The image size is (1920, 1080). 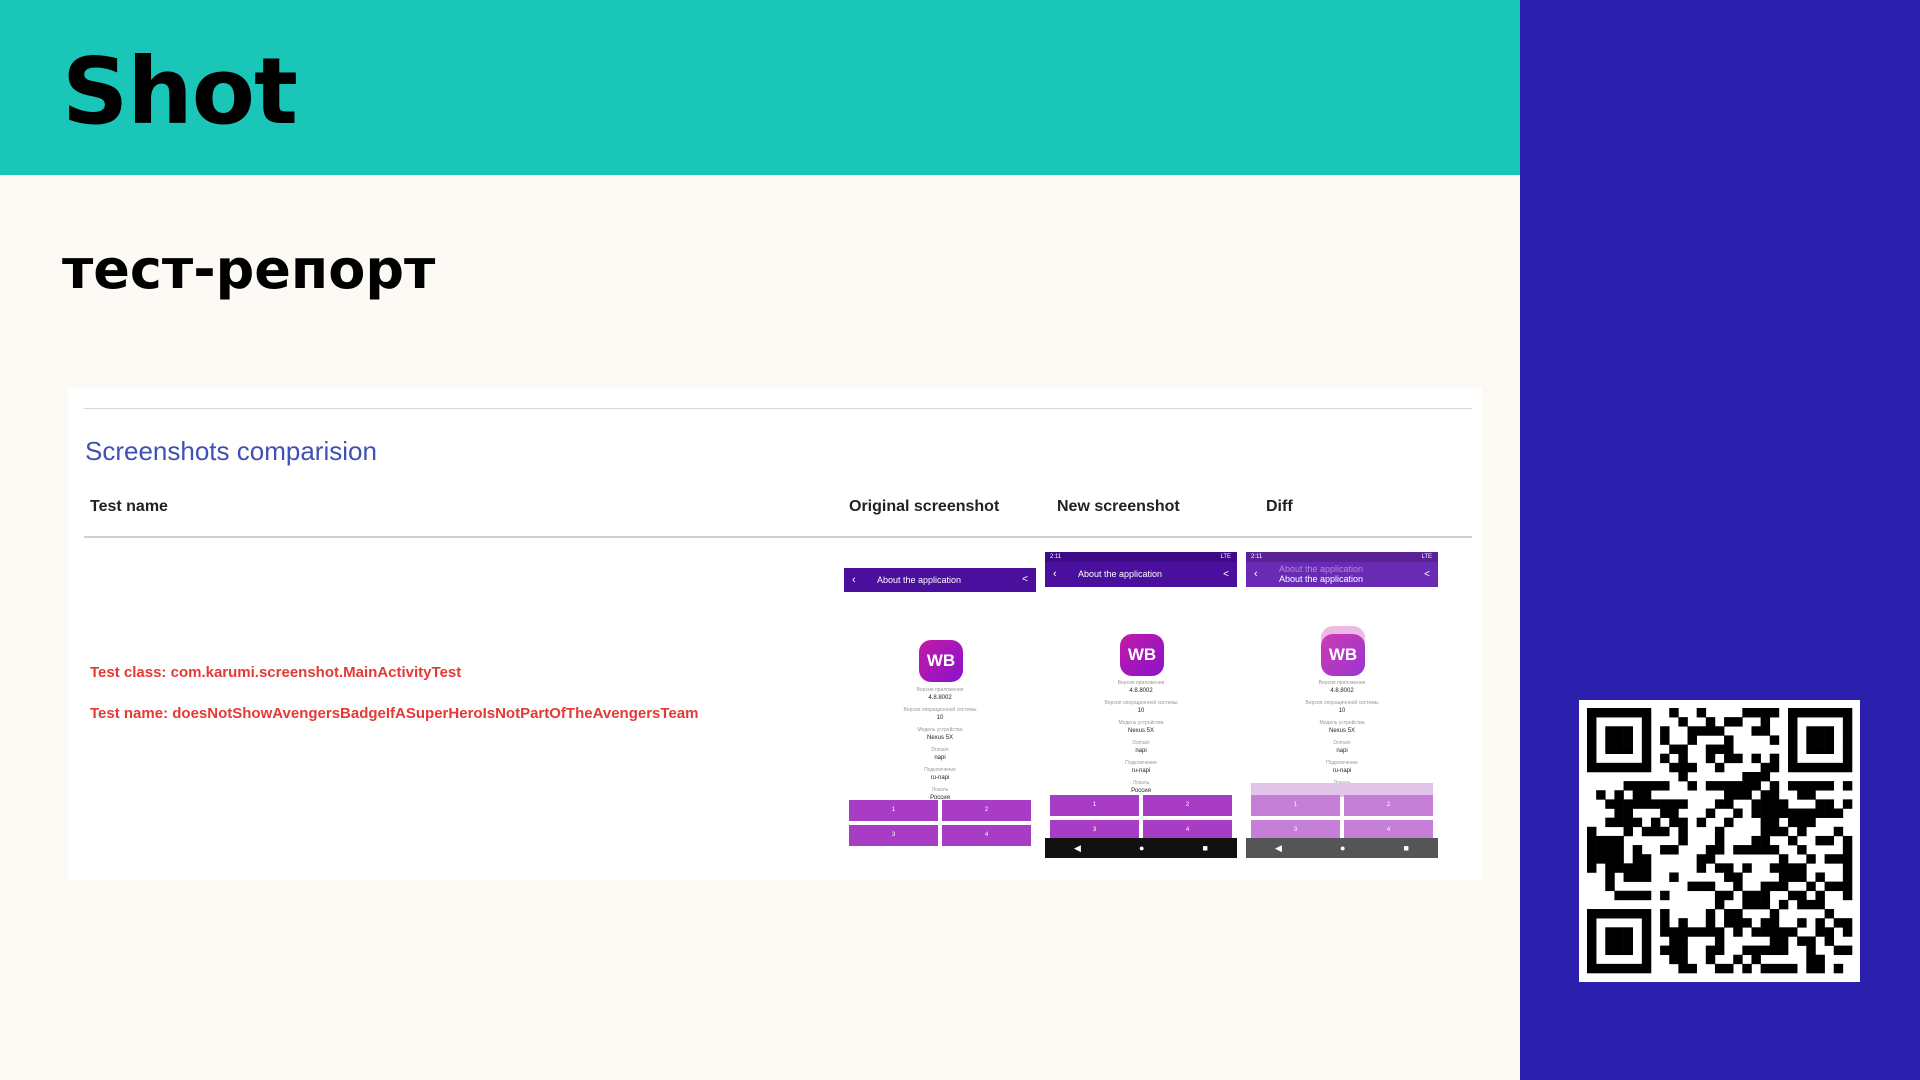 What do you see at coordinates (1140, 731) in the screenshot?
I see `info-value: Nexus 5X` at bounding box center [1140, 731].